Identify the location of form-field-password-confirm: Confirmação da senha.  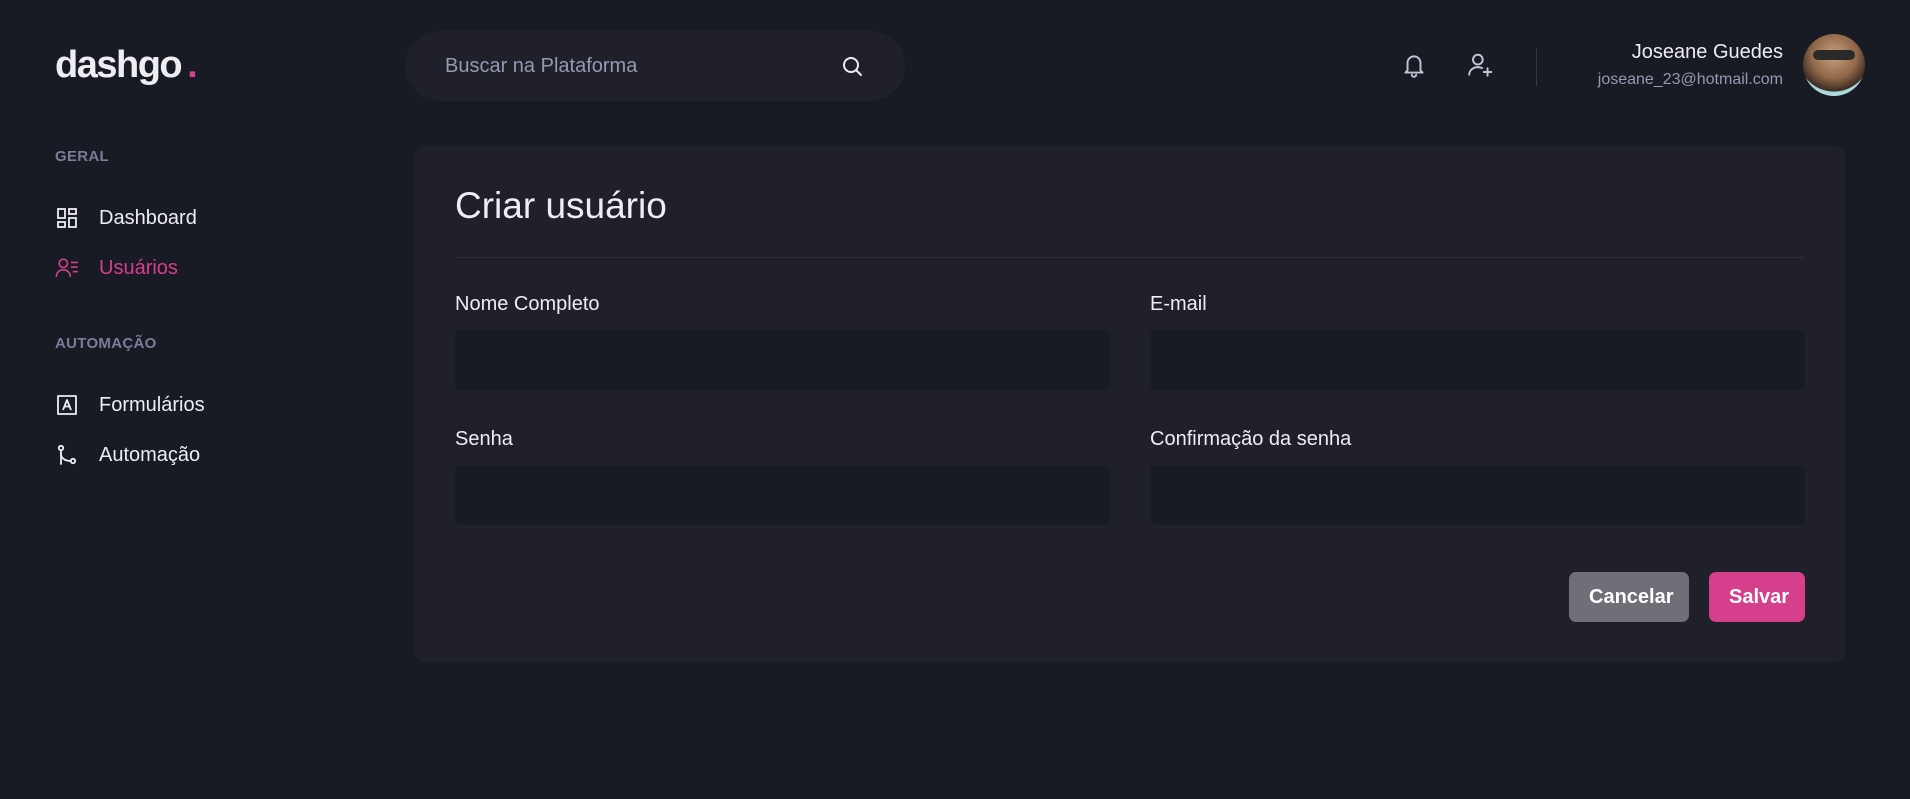
(1477, 476).